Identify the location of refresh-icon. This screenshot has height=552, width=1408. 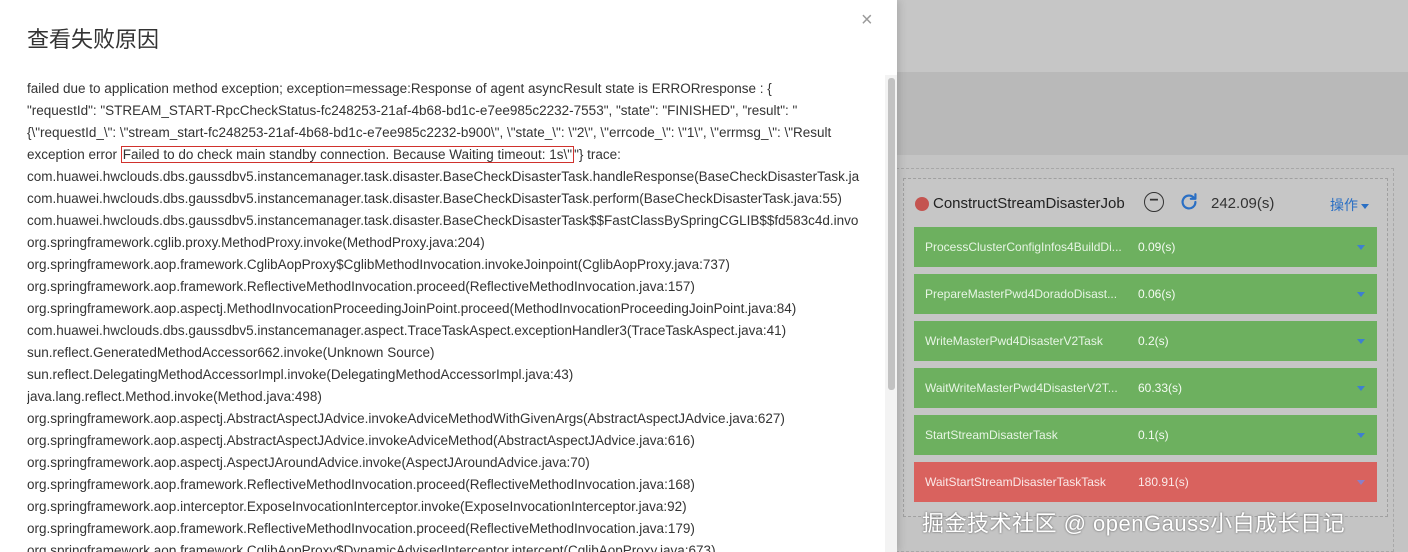
(1189, 202).